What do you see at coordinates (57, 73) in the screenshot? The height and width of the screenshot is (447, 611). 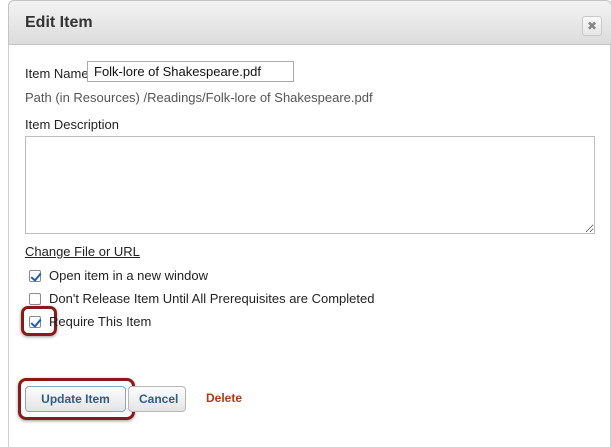 I see `item-name-label: Item Name` at bounding box center [57, 73].